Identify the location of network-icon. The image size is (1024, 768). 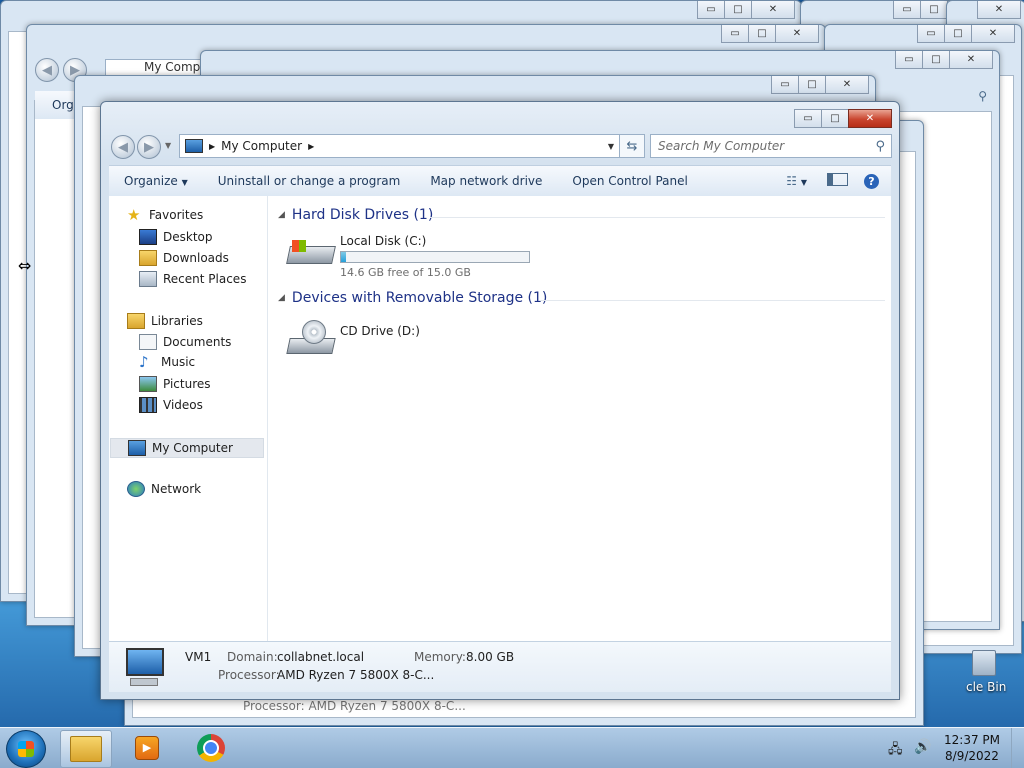
(136, 489).